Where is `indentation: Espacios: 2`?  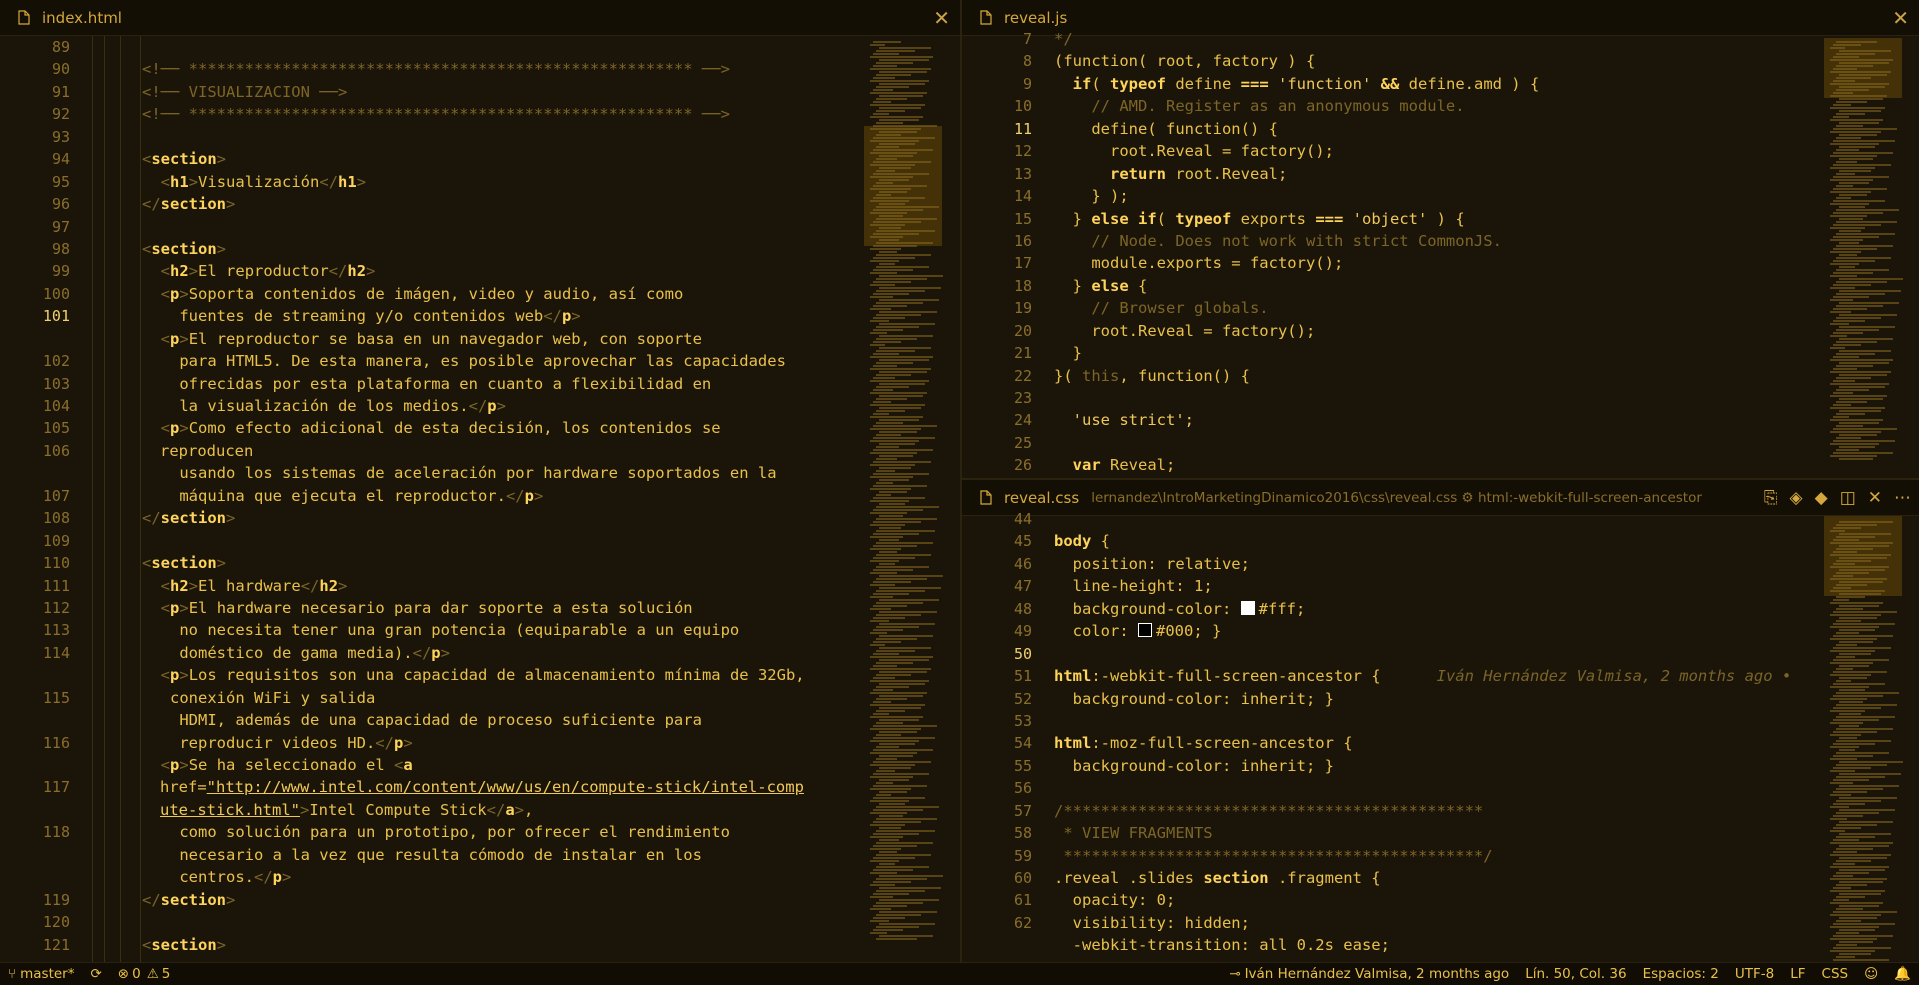 indentation: Espacios: 2 is located at coordinates (1681, 974).